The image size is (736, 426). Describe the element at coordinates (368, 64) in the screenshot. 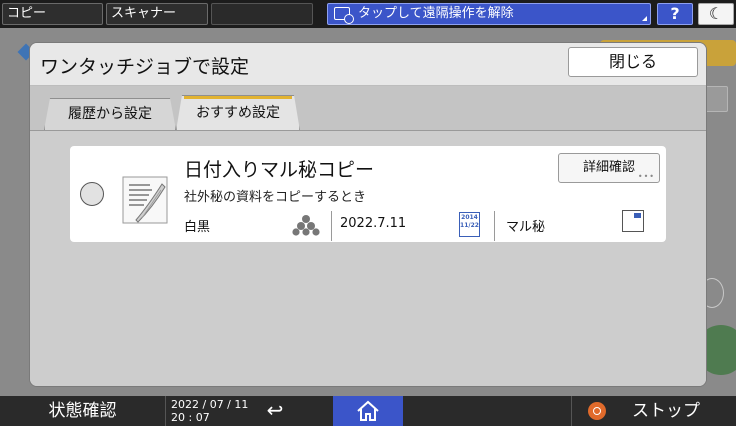

I see `dialog-header: ワンタッチジョブで設定 閉じる` at that location.